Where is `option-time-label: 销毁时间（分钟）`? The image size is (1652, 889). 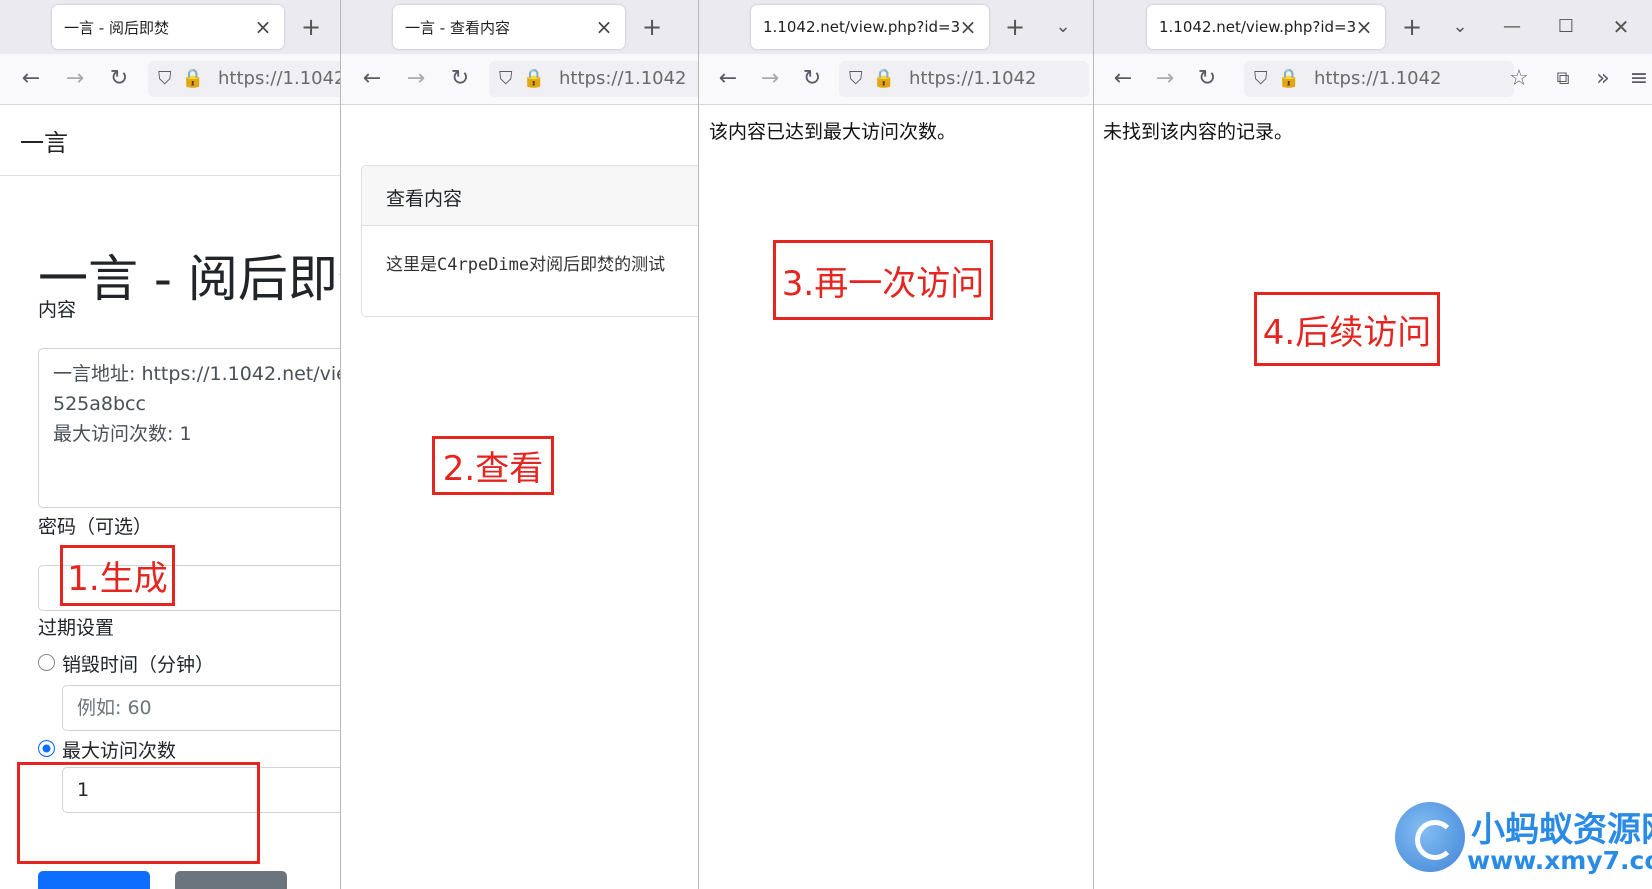
option-time-label: 销毁时间（分钟） is located at coordinates (138, 665).